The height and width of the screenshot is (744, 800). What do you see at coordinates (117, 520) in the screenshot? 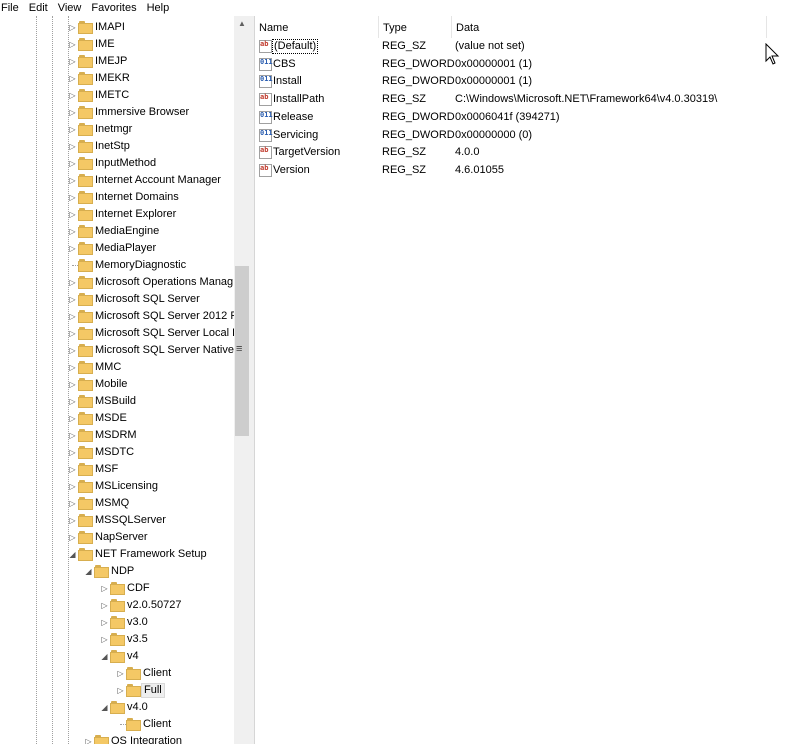
I see `tree-item: ▷ MSSQLServer` at bounding box center [117, 520].